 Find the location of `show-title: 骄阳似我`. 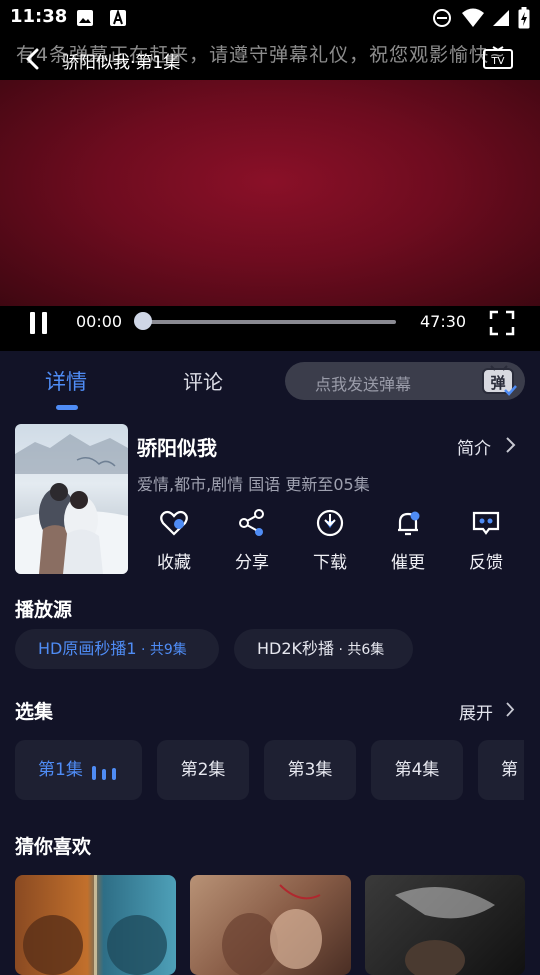

show-title: 骄阳似我 is located at coordinates (177, 448).